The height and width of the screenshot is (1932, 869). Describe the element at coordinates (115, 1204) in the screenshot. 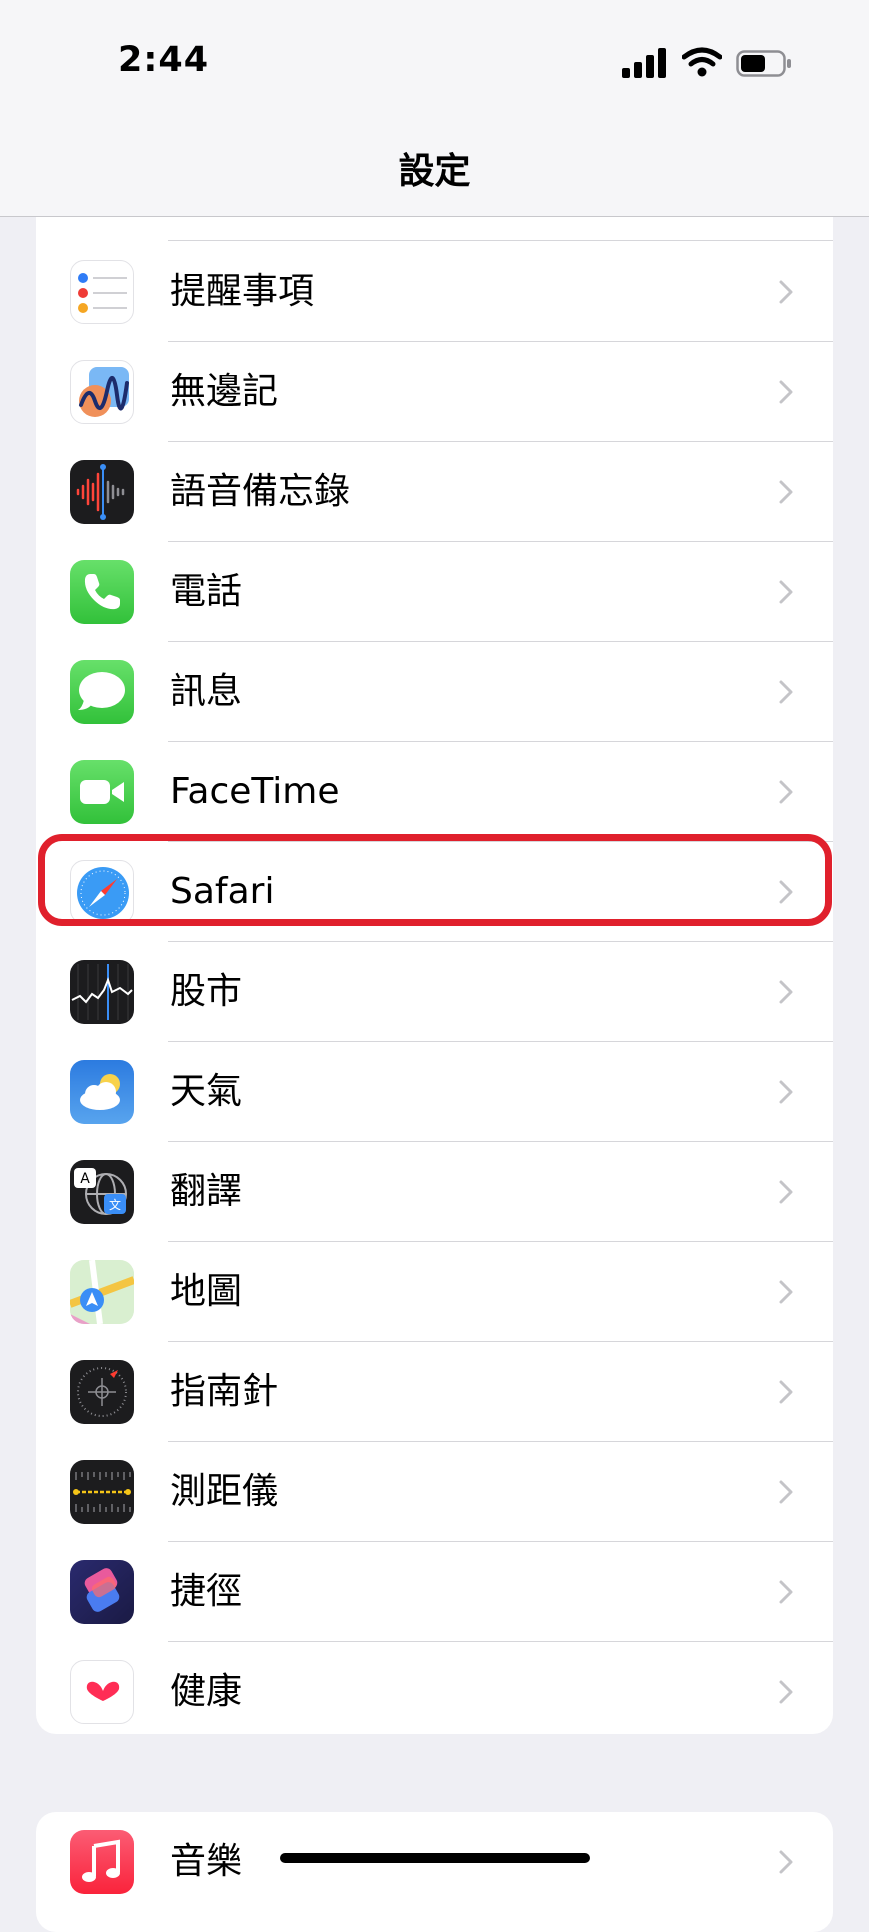

I see `svg-text: 文` at that location.